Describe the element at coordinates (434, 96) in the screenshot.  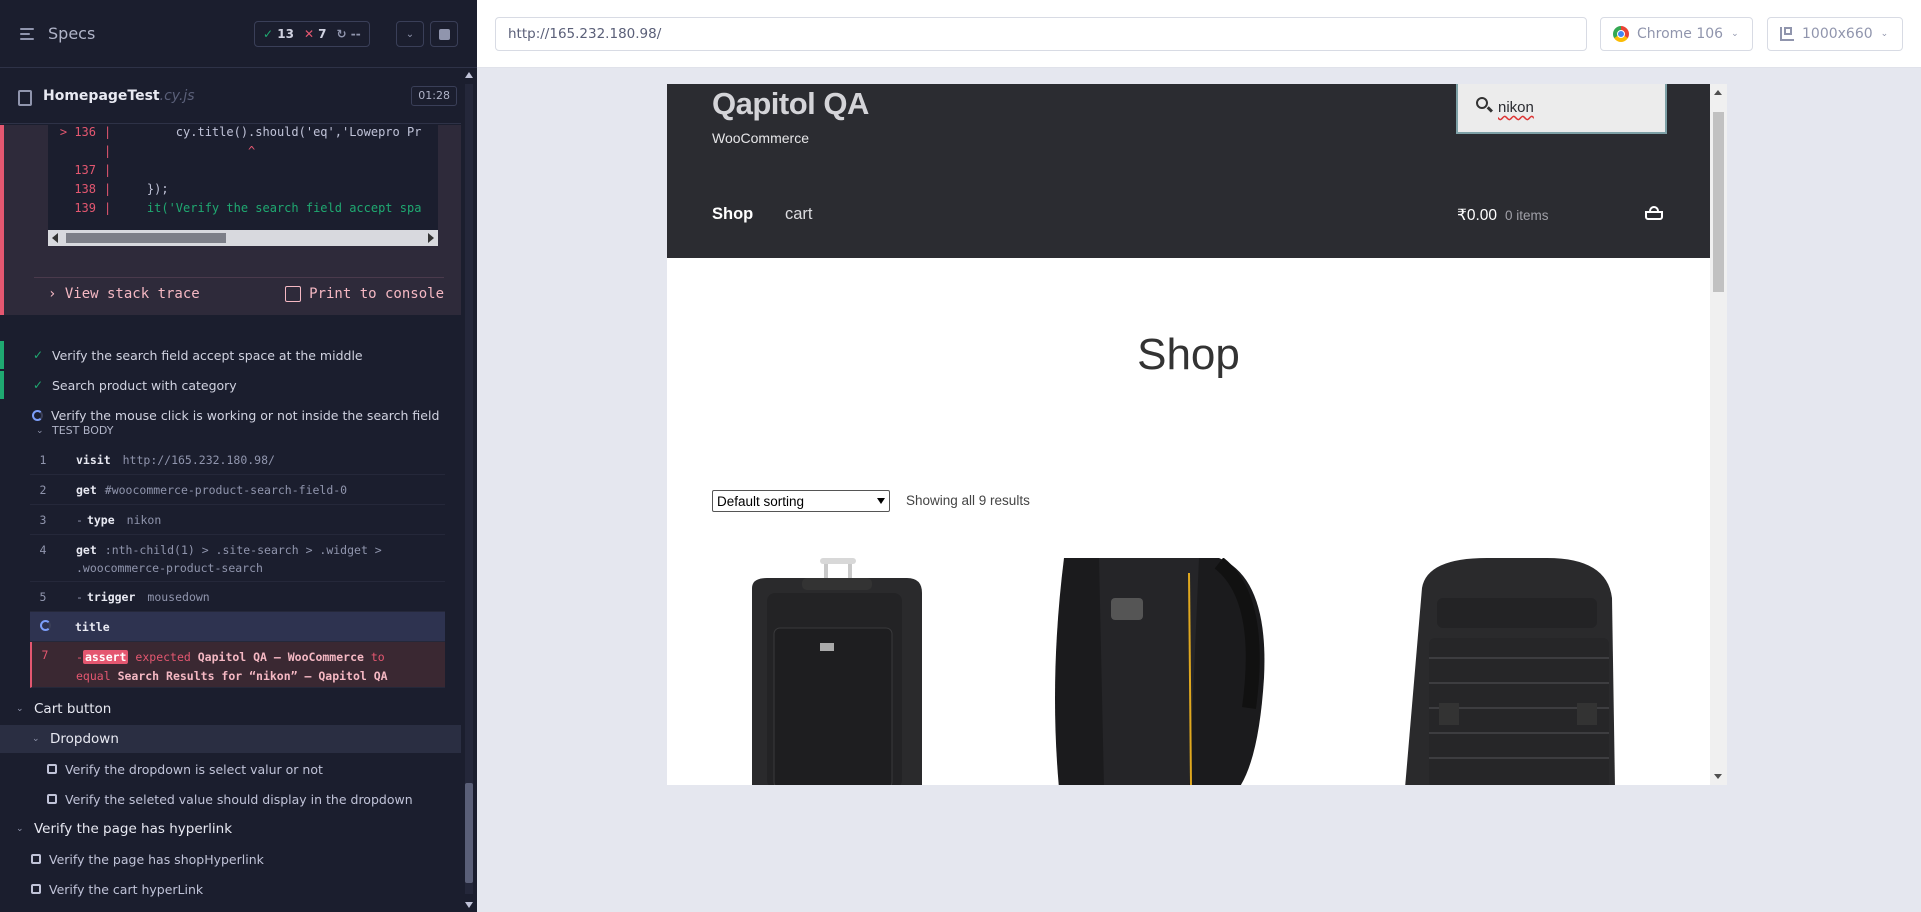
I see `spec-duration: 01:28` at that location.